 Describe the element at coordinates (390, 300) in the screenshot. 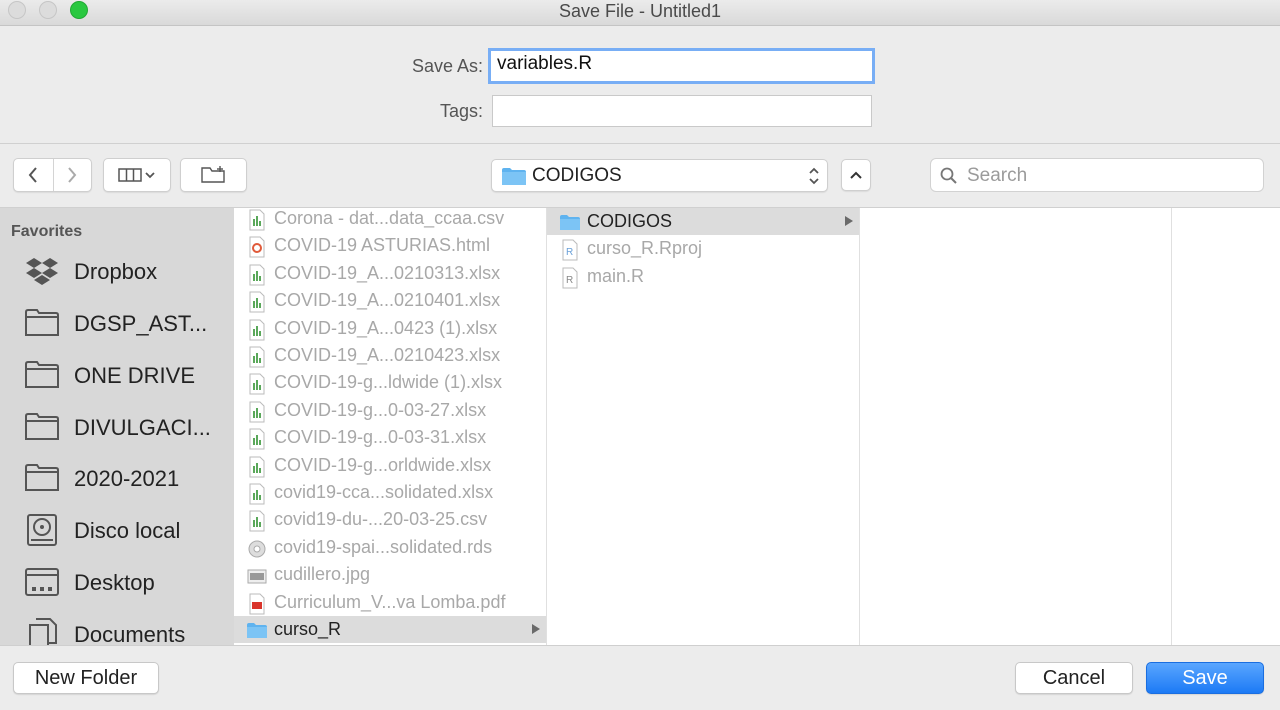

I see `file-row: COVID-19_A...0210401.xlsx` at that location.